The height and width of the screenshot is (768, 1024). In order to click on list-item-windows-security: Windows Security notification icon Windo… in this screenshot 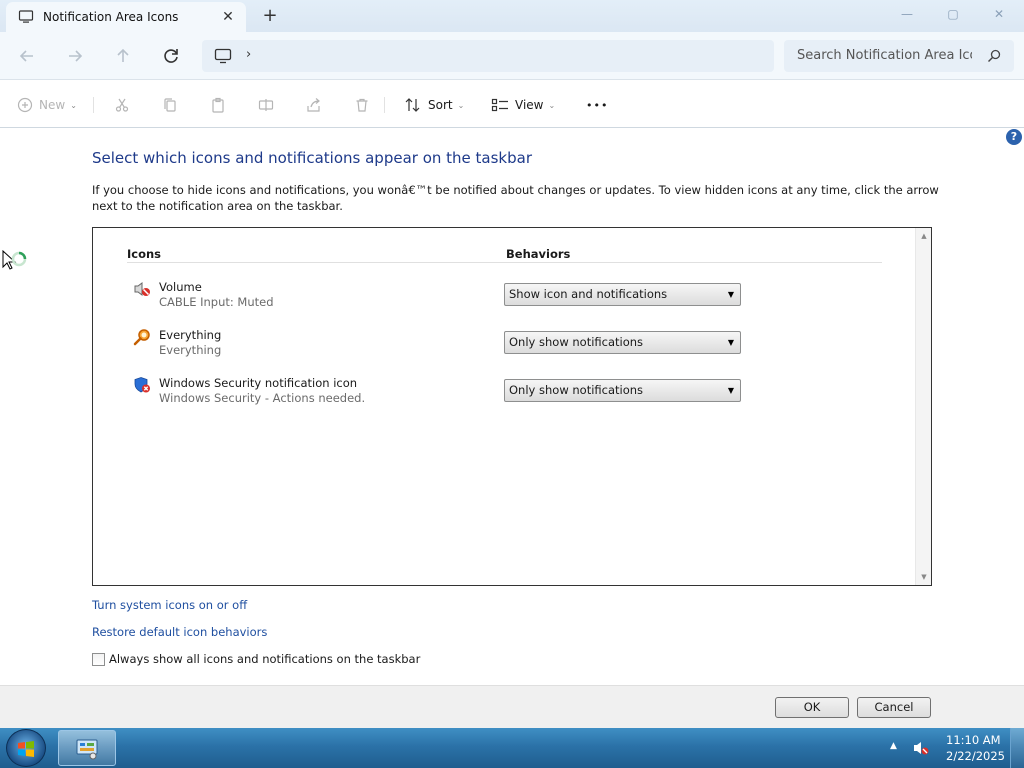, I will do `click(503, 398)`.